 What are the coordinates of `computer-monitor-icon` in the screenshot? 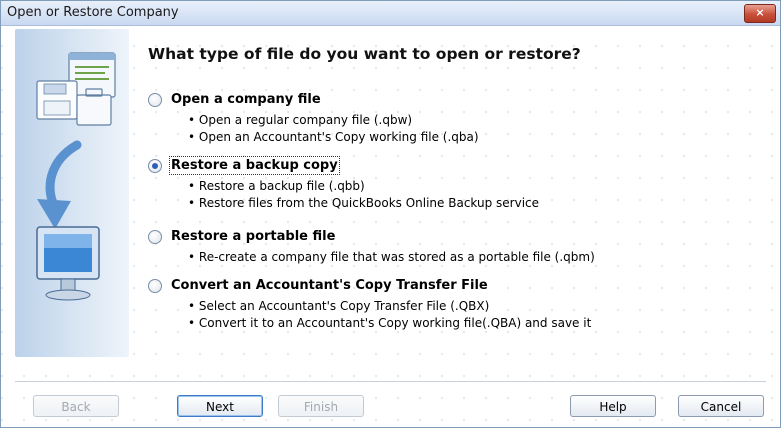 It's located at (68, 263).